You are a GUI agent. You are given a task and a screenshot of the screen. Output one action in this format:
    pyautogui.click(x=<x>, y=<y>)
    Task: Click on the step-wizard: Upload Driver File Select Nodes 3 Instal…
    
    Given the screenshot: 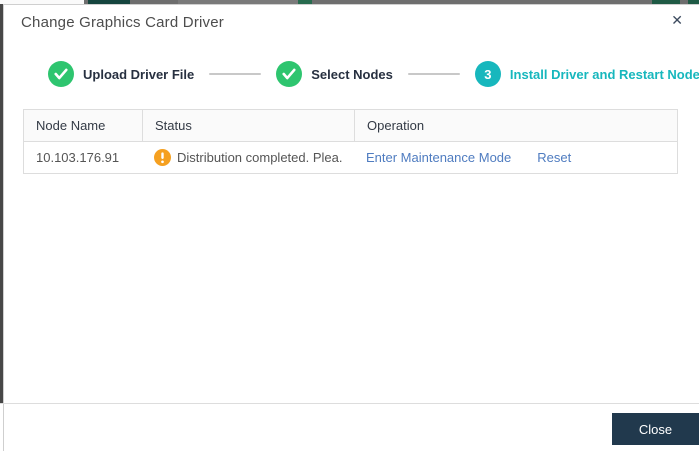 What is the action you would take?
    pyautogui.click(x=373, y=74)
    